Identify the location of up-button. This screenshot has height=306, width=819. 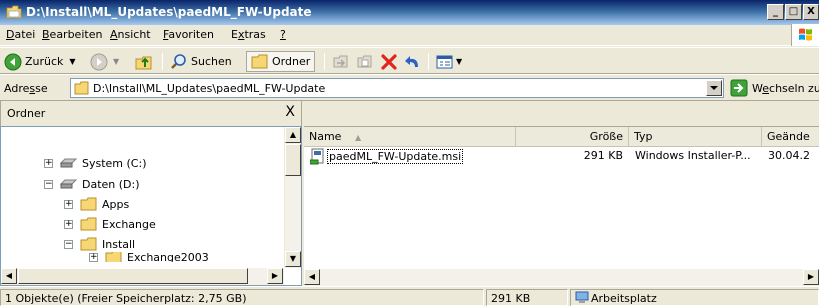
(144, 61).